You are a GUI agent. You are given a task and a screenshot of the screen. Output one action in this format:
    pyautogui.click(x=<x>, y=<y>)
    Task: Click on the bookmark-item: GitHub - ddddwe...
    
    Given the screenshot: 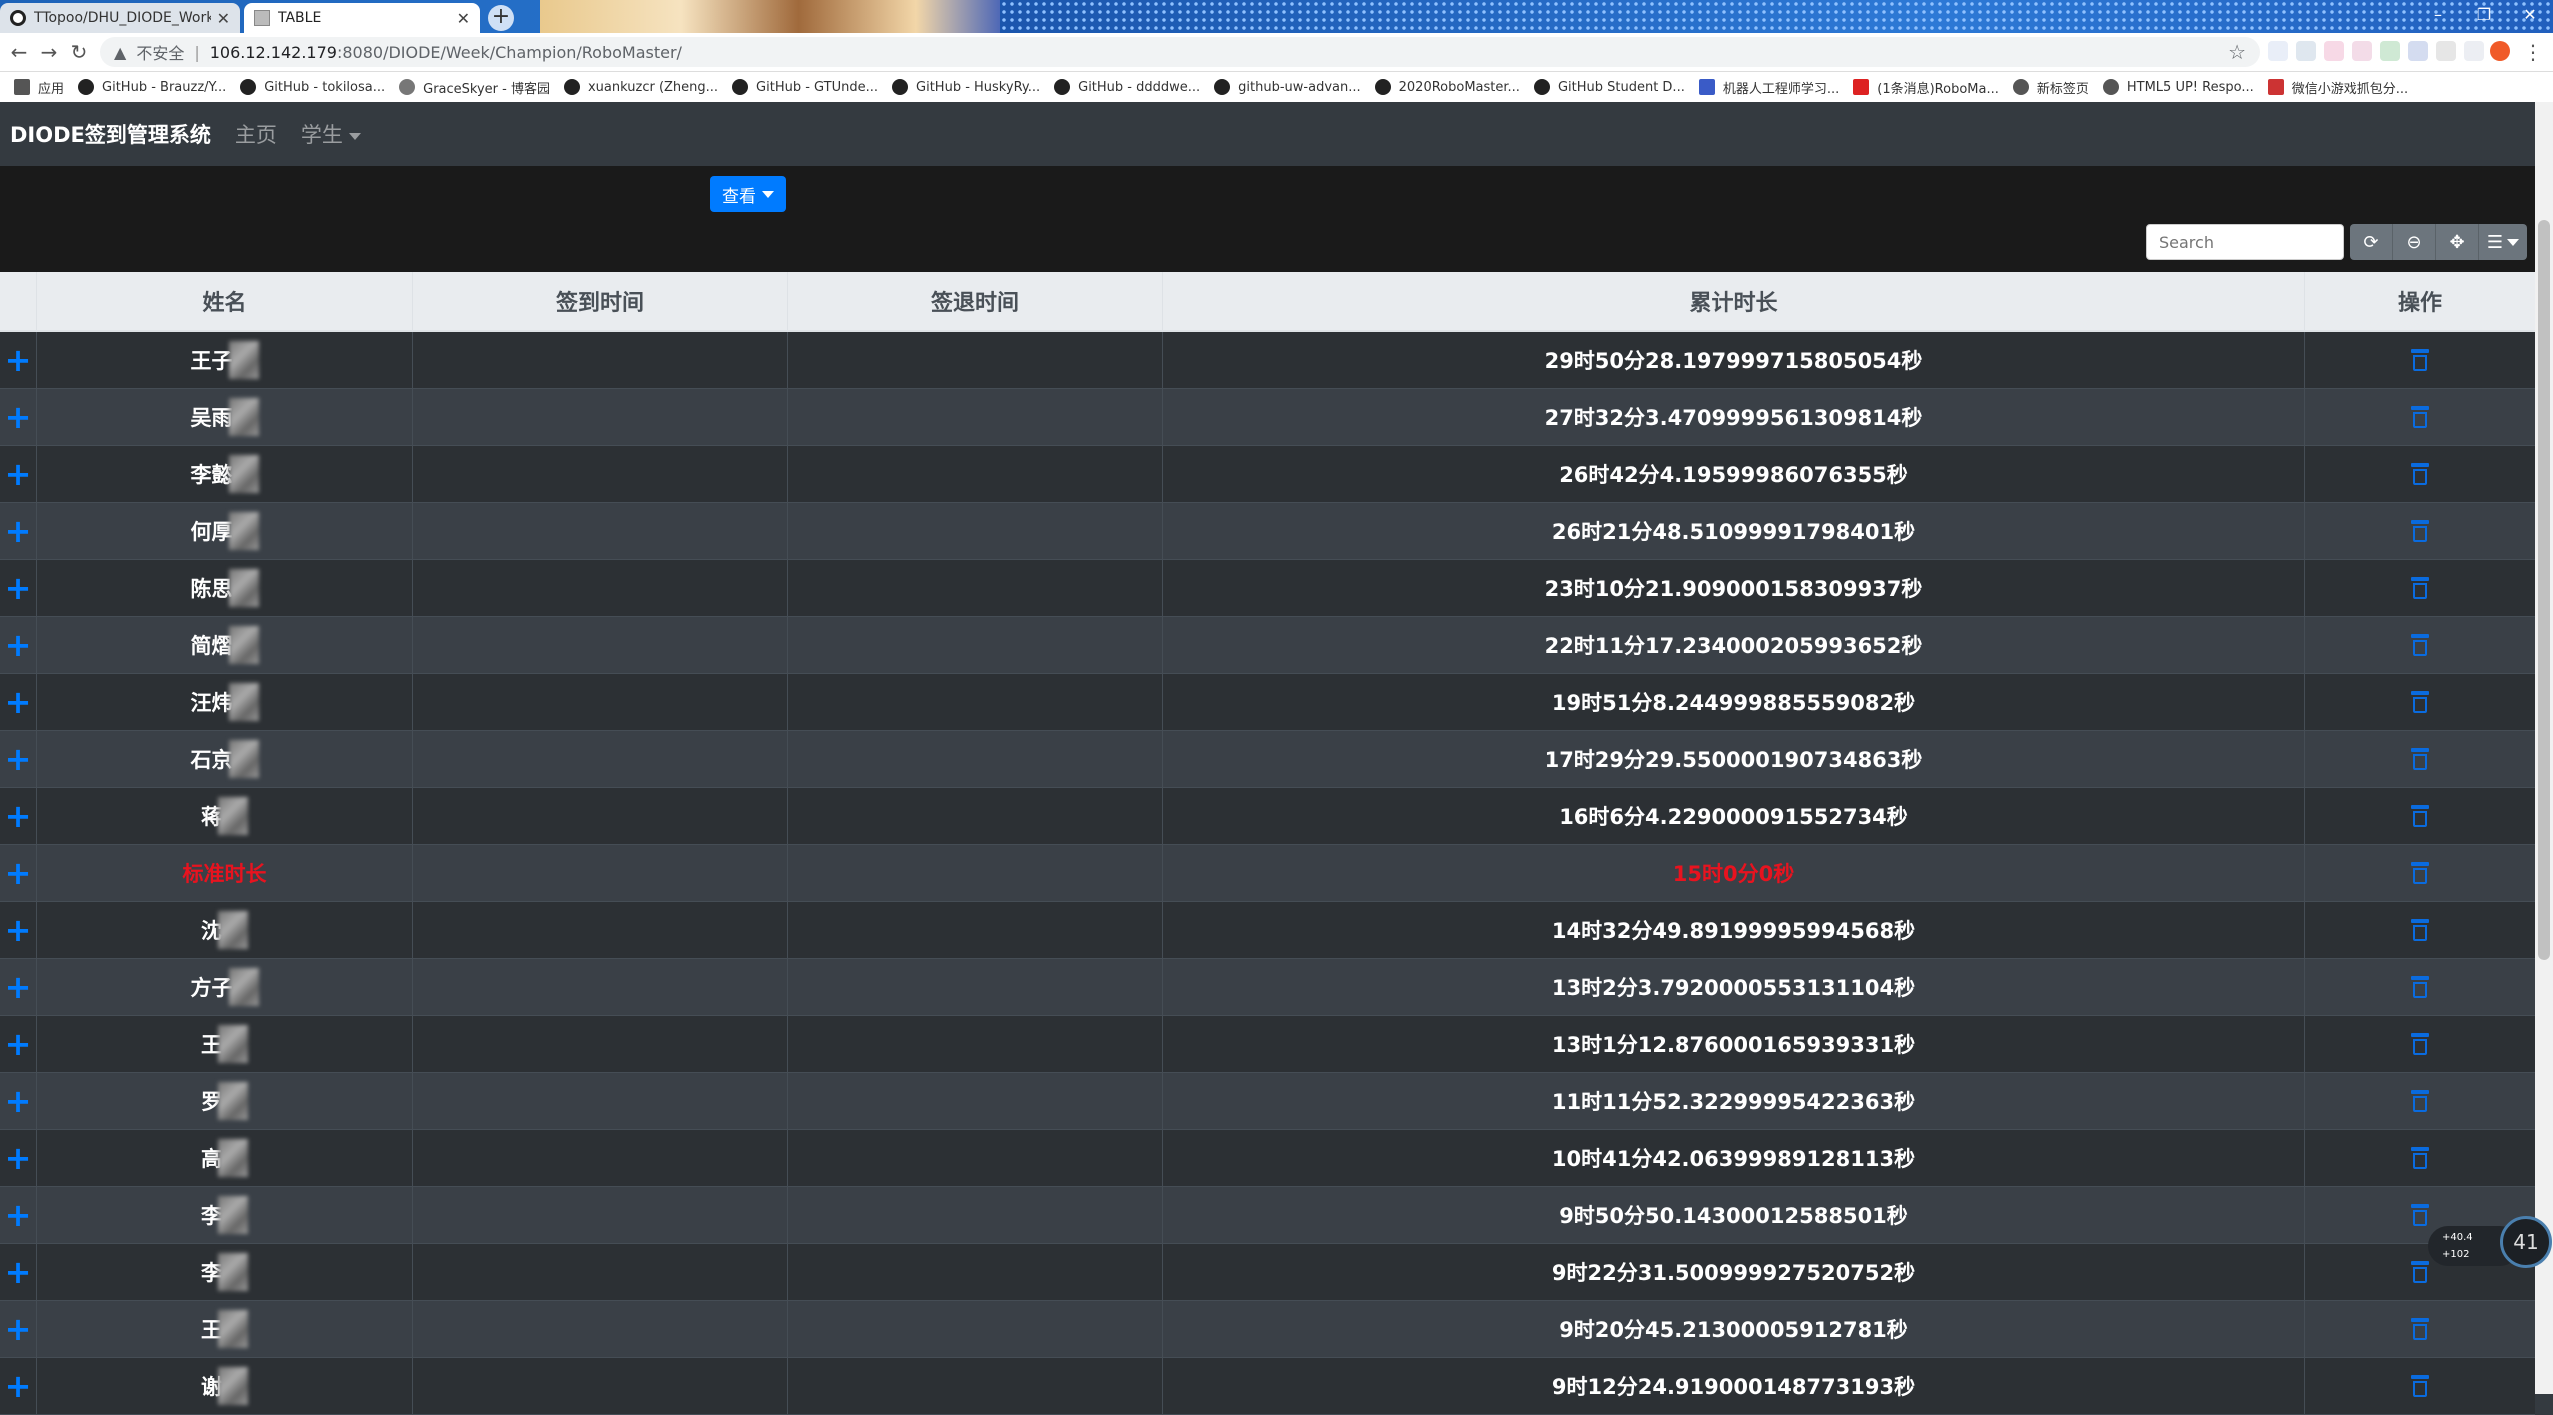 What is the action you would take?
    pyautogui.click(x=1127, y=87)
    